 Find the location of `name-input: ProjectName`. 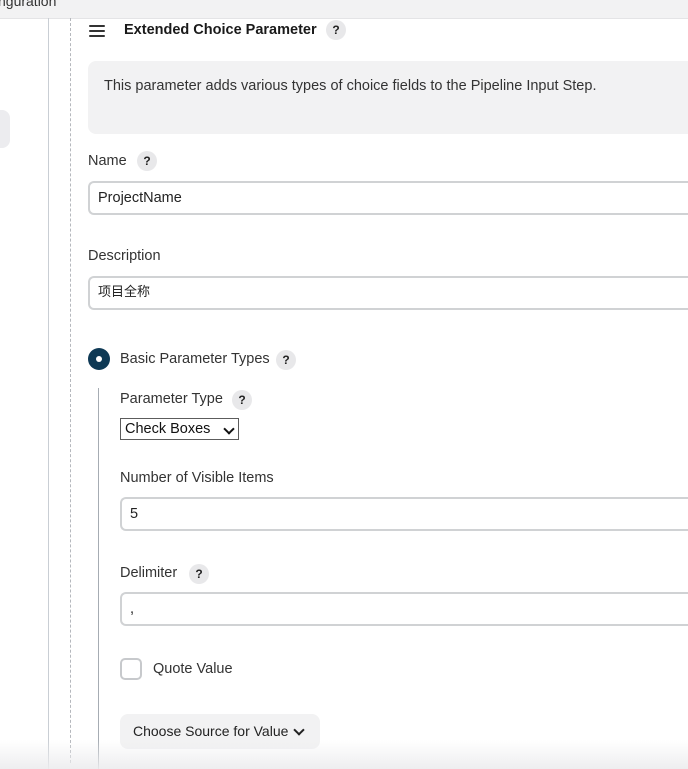

name-input: ProjectName is located at coordinates (388, 198).